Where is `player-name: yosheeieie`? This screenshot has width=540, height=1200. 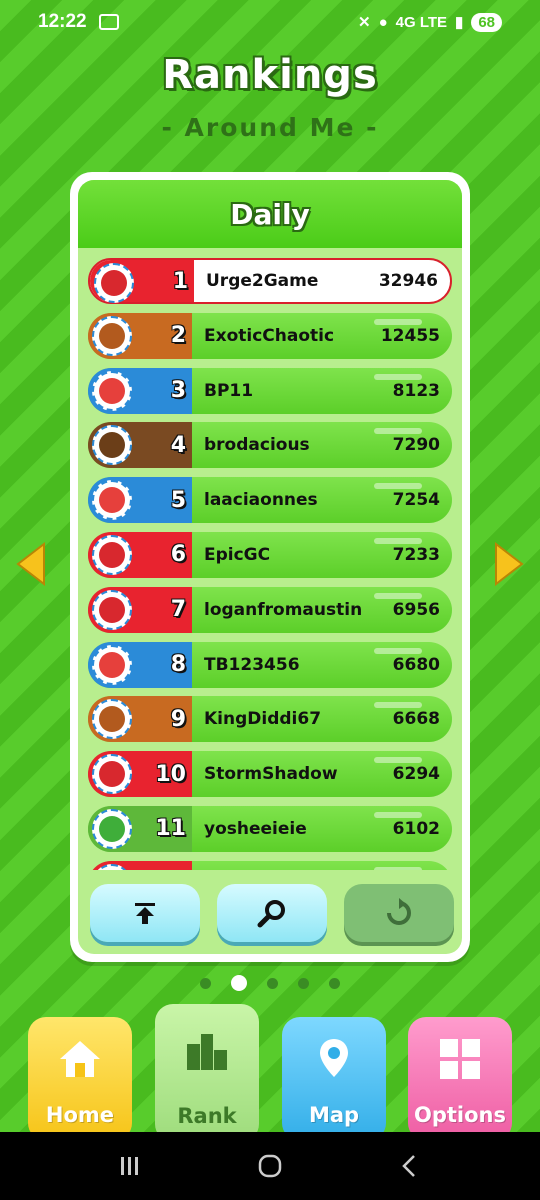 player-name: yosheeieie is located at coordinates (255, 828).